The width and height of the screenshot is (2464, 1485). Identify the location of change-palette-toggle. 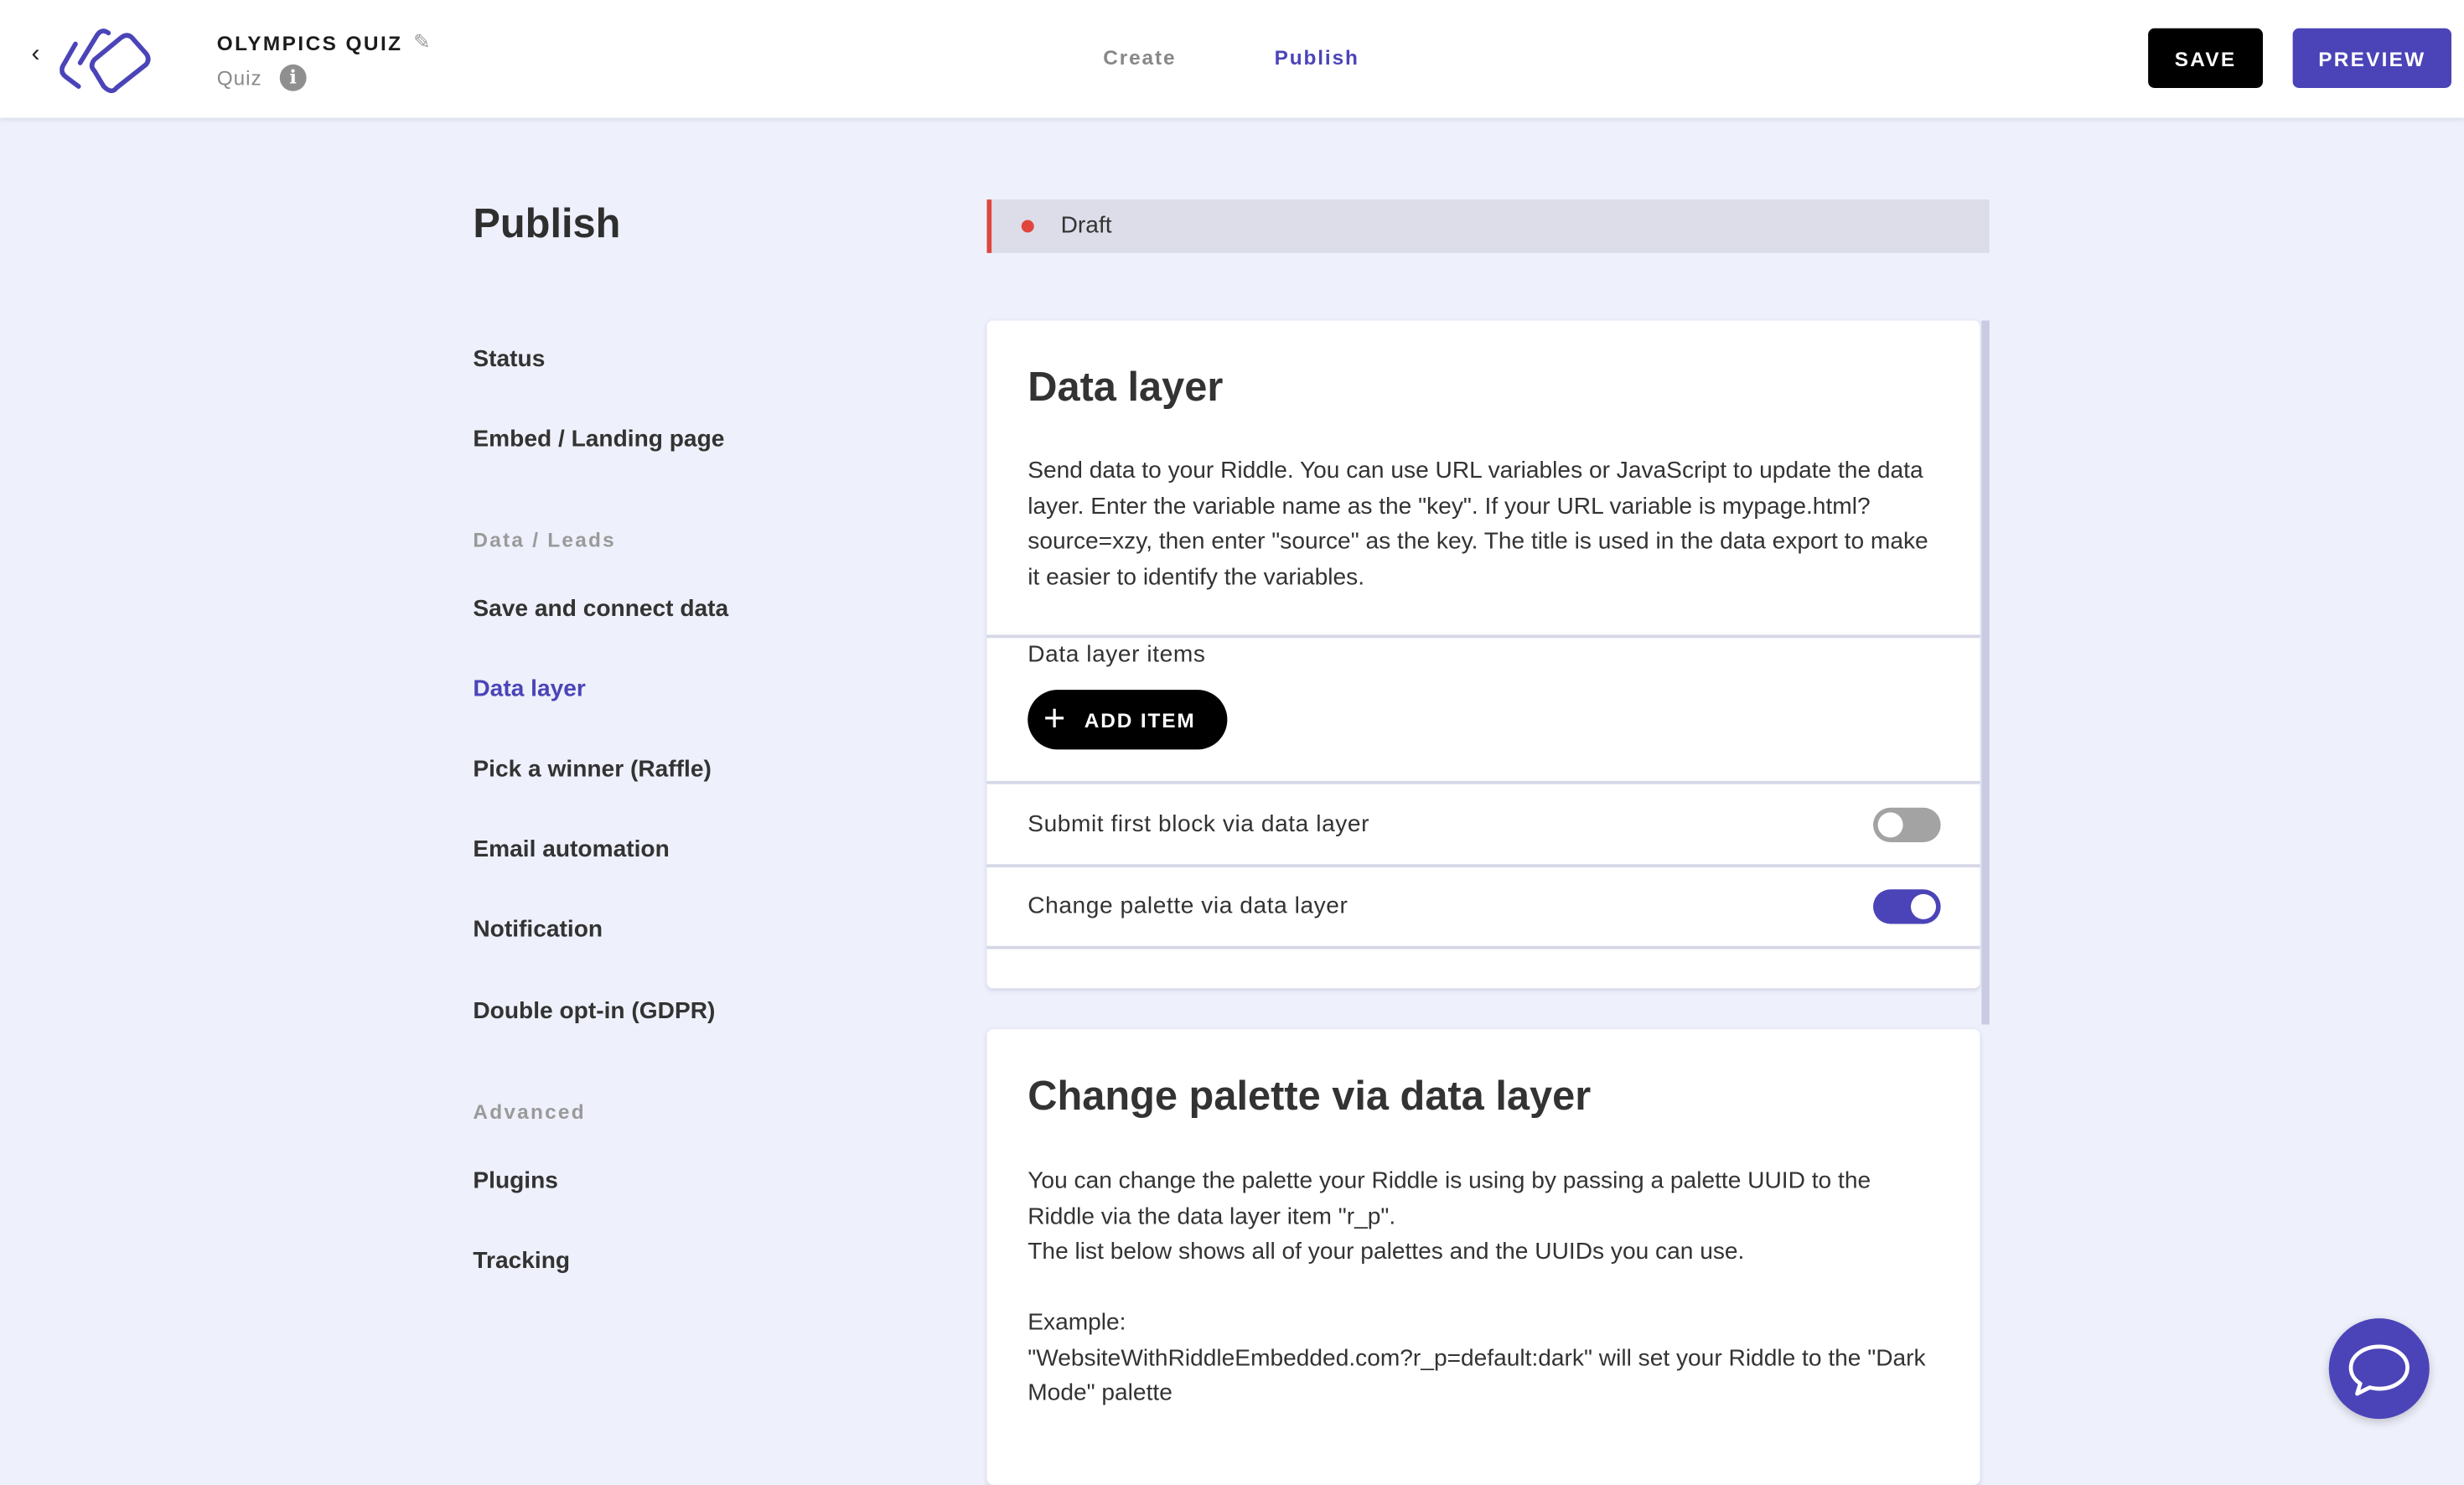
(1907, 906).